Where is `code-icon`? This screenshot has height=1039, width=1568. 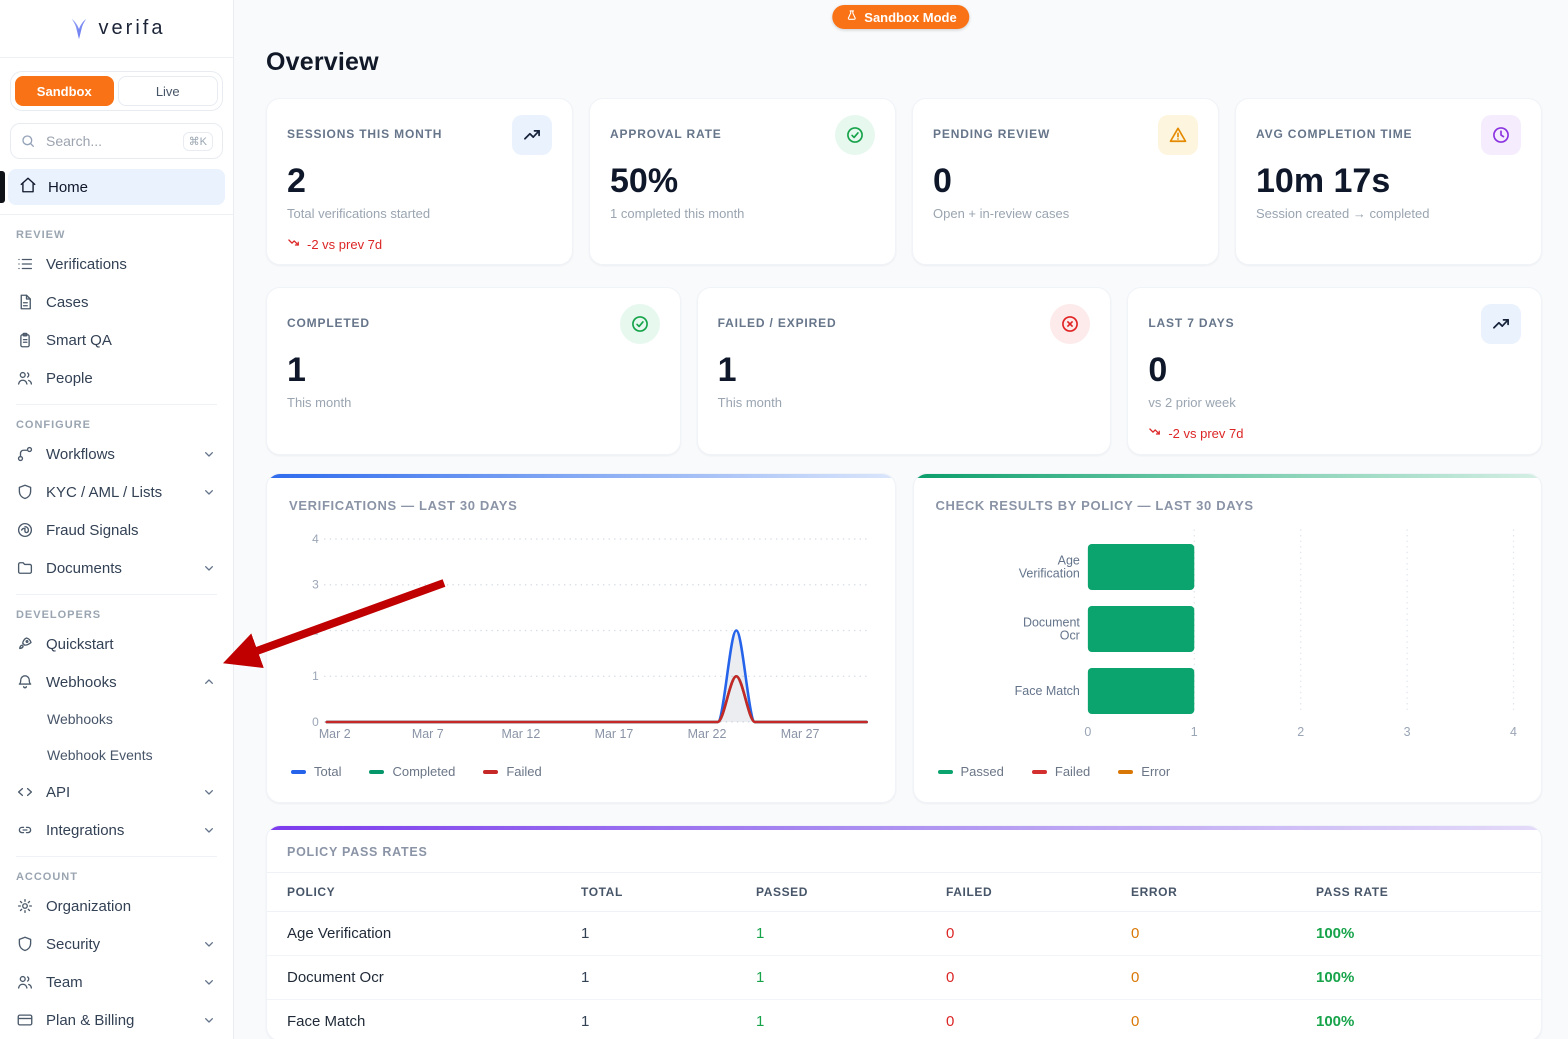 code-icon is located at coordinates (25, 792).